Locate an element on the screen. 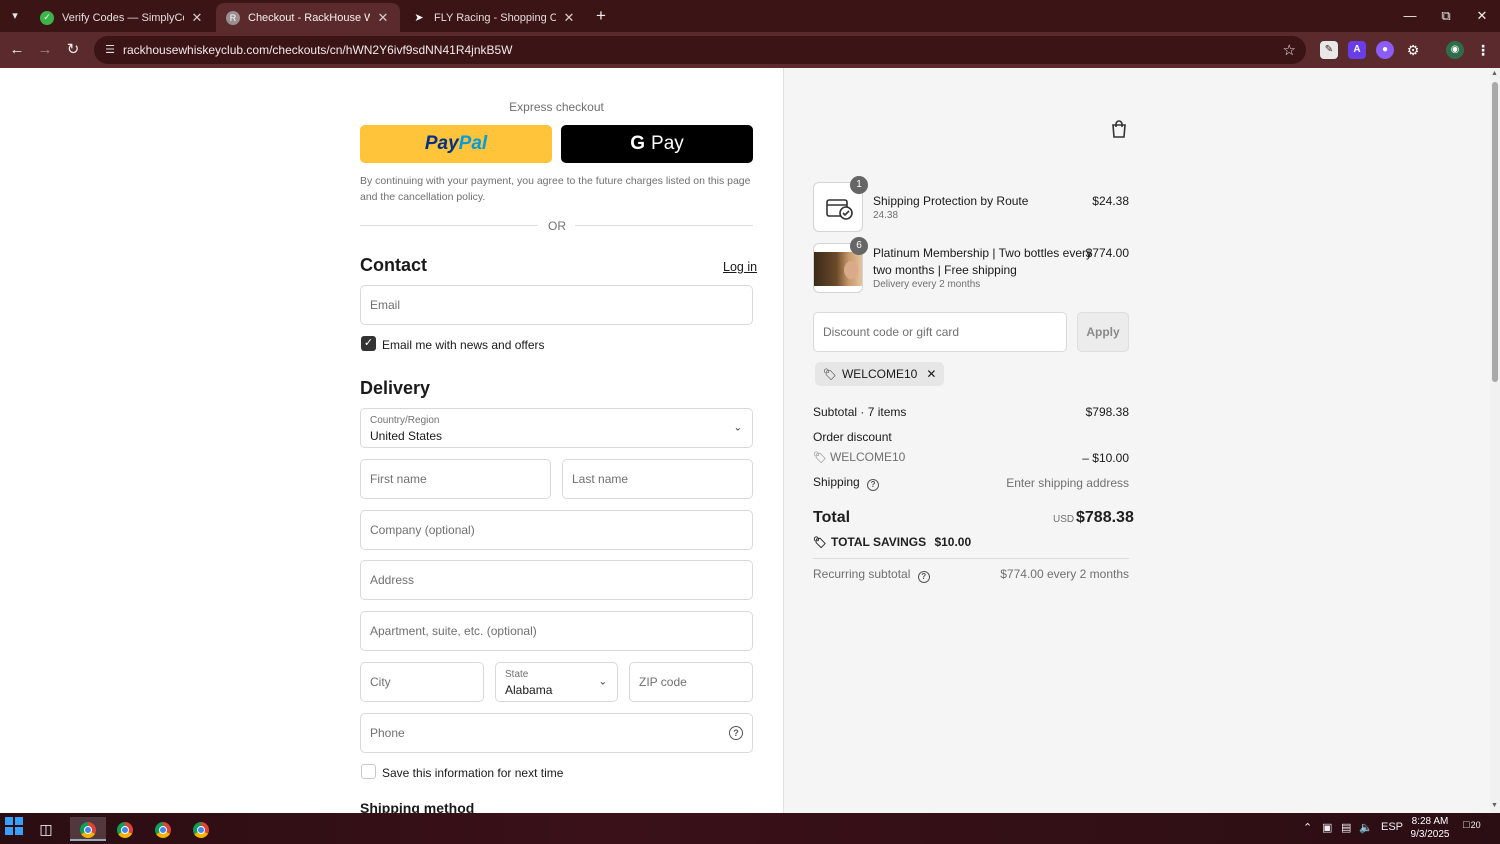  chevron-down-icon: ⌄ is located at coordinates (602, 682).